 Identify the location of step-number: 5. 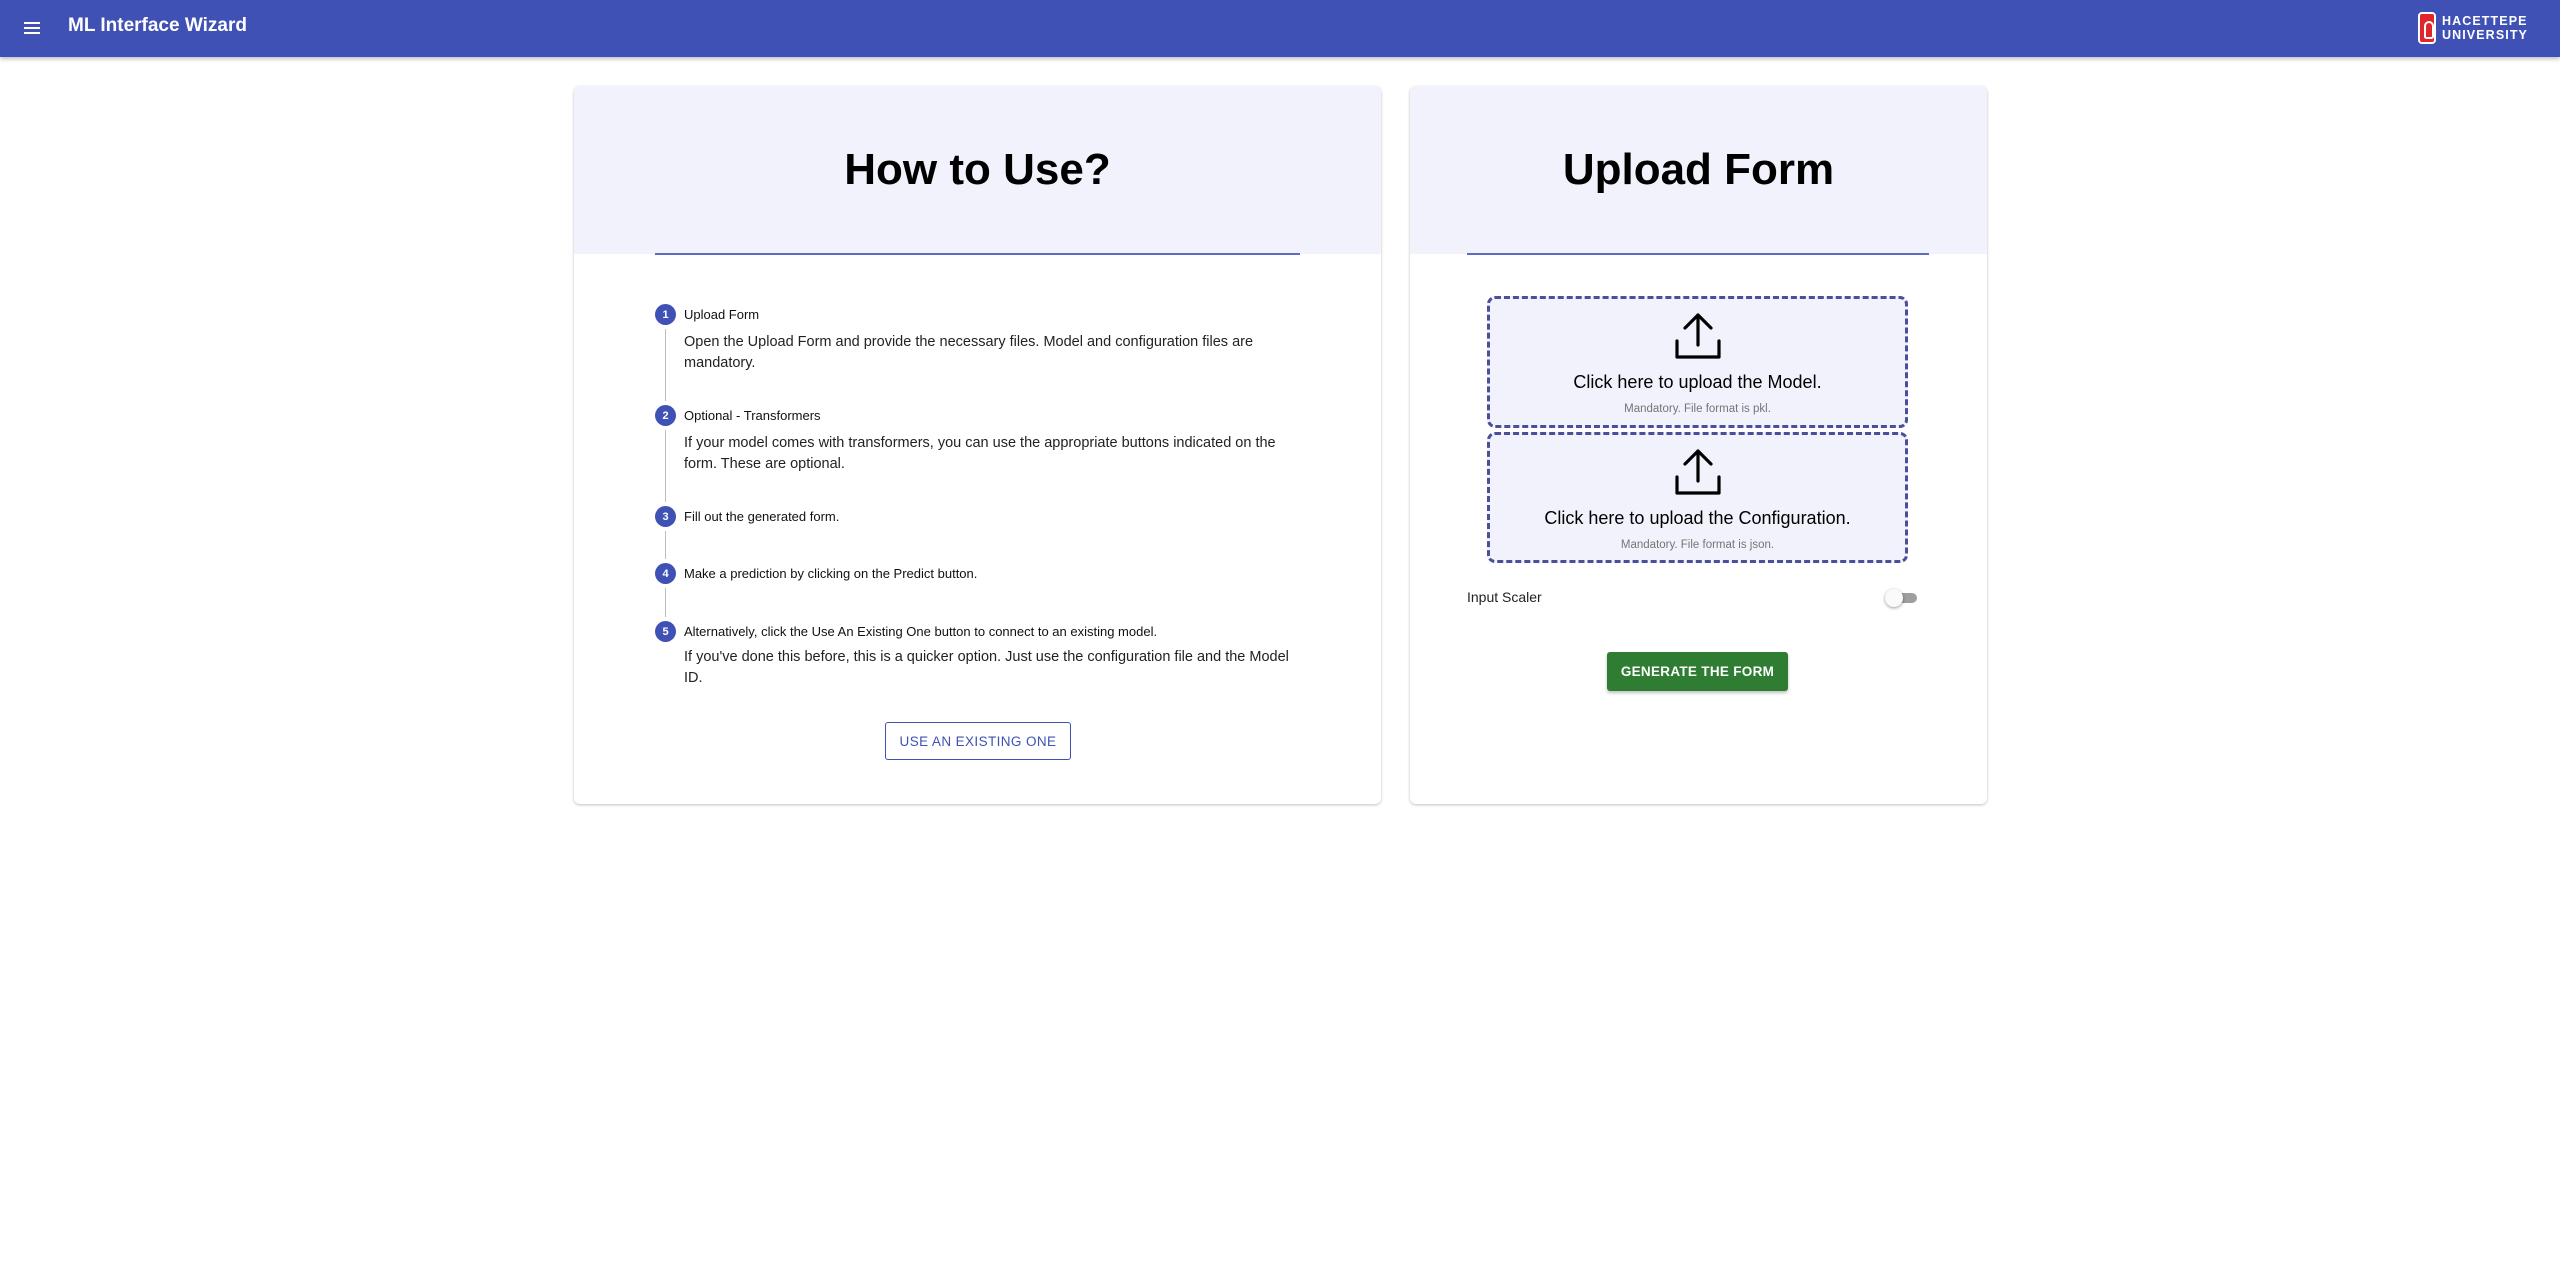
(665, 631).